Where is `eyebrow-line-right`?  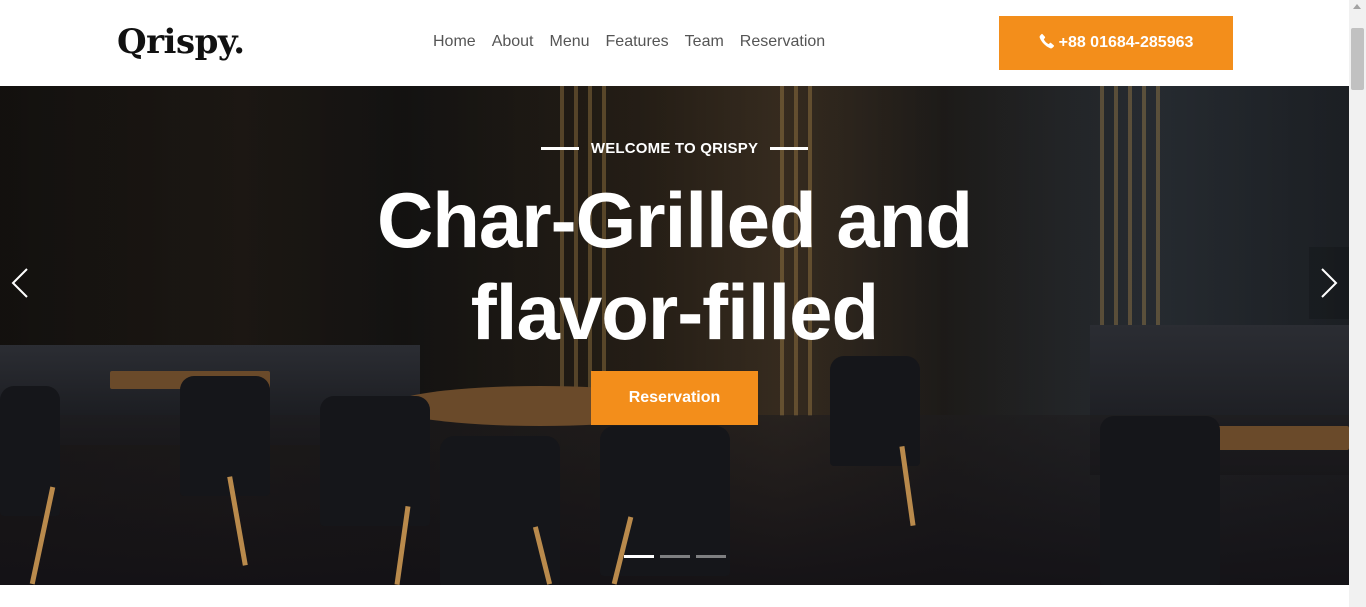 eyebrow-line-right is located at coordinates (789, 148).